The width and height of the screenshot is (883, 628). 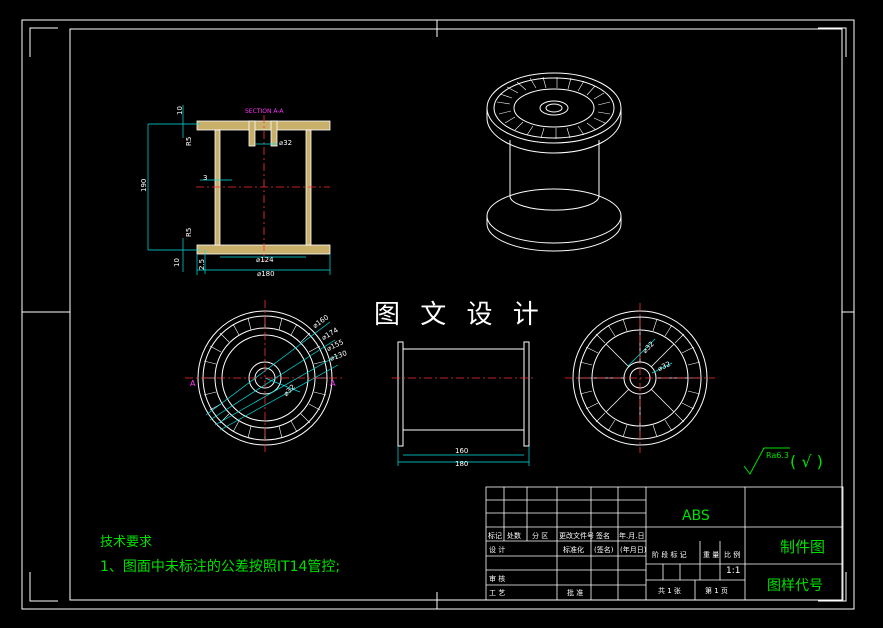 What do you see at coordinates (732, 555) in the screenshot?
I see `tb-label-ratio: 比 例` at bounding box center [732, 555].